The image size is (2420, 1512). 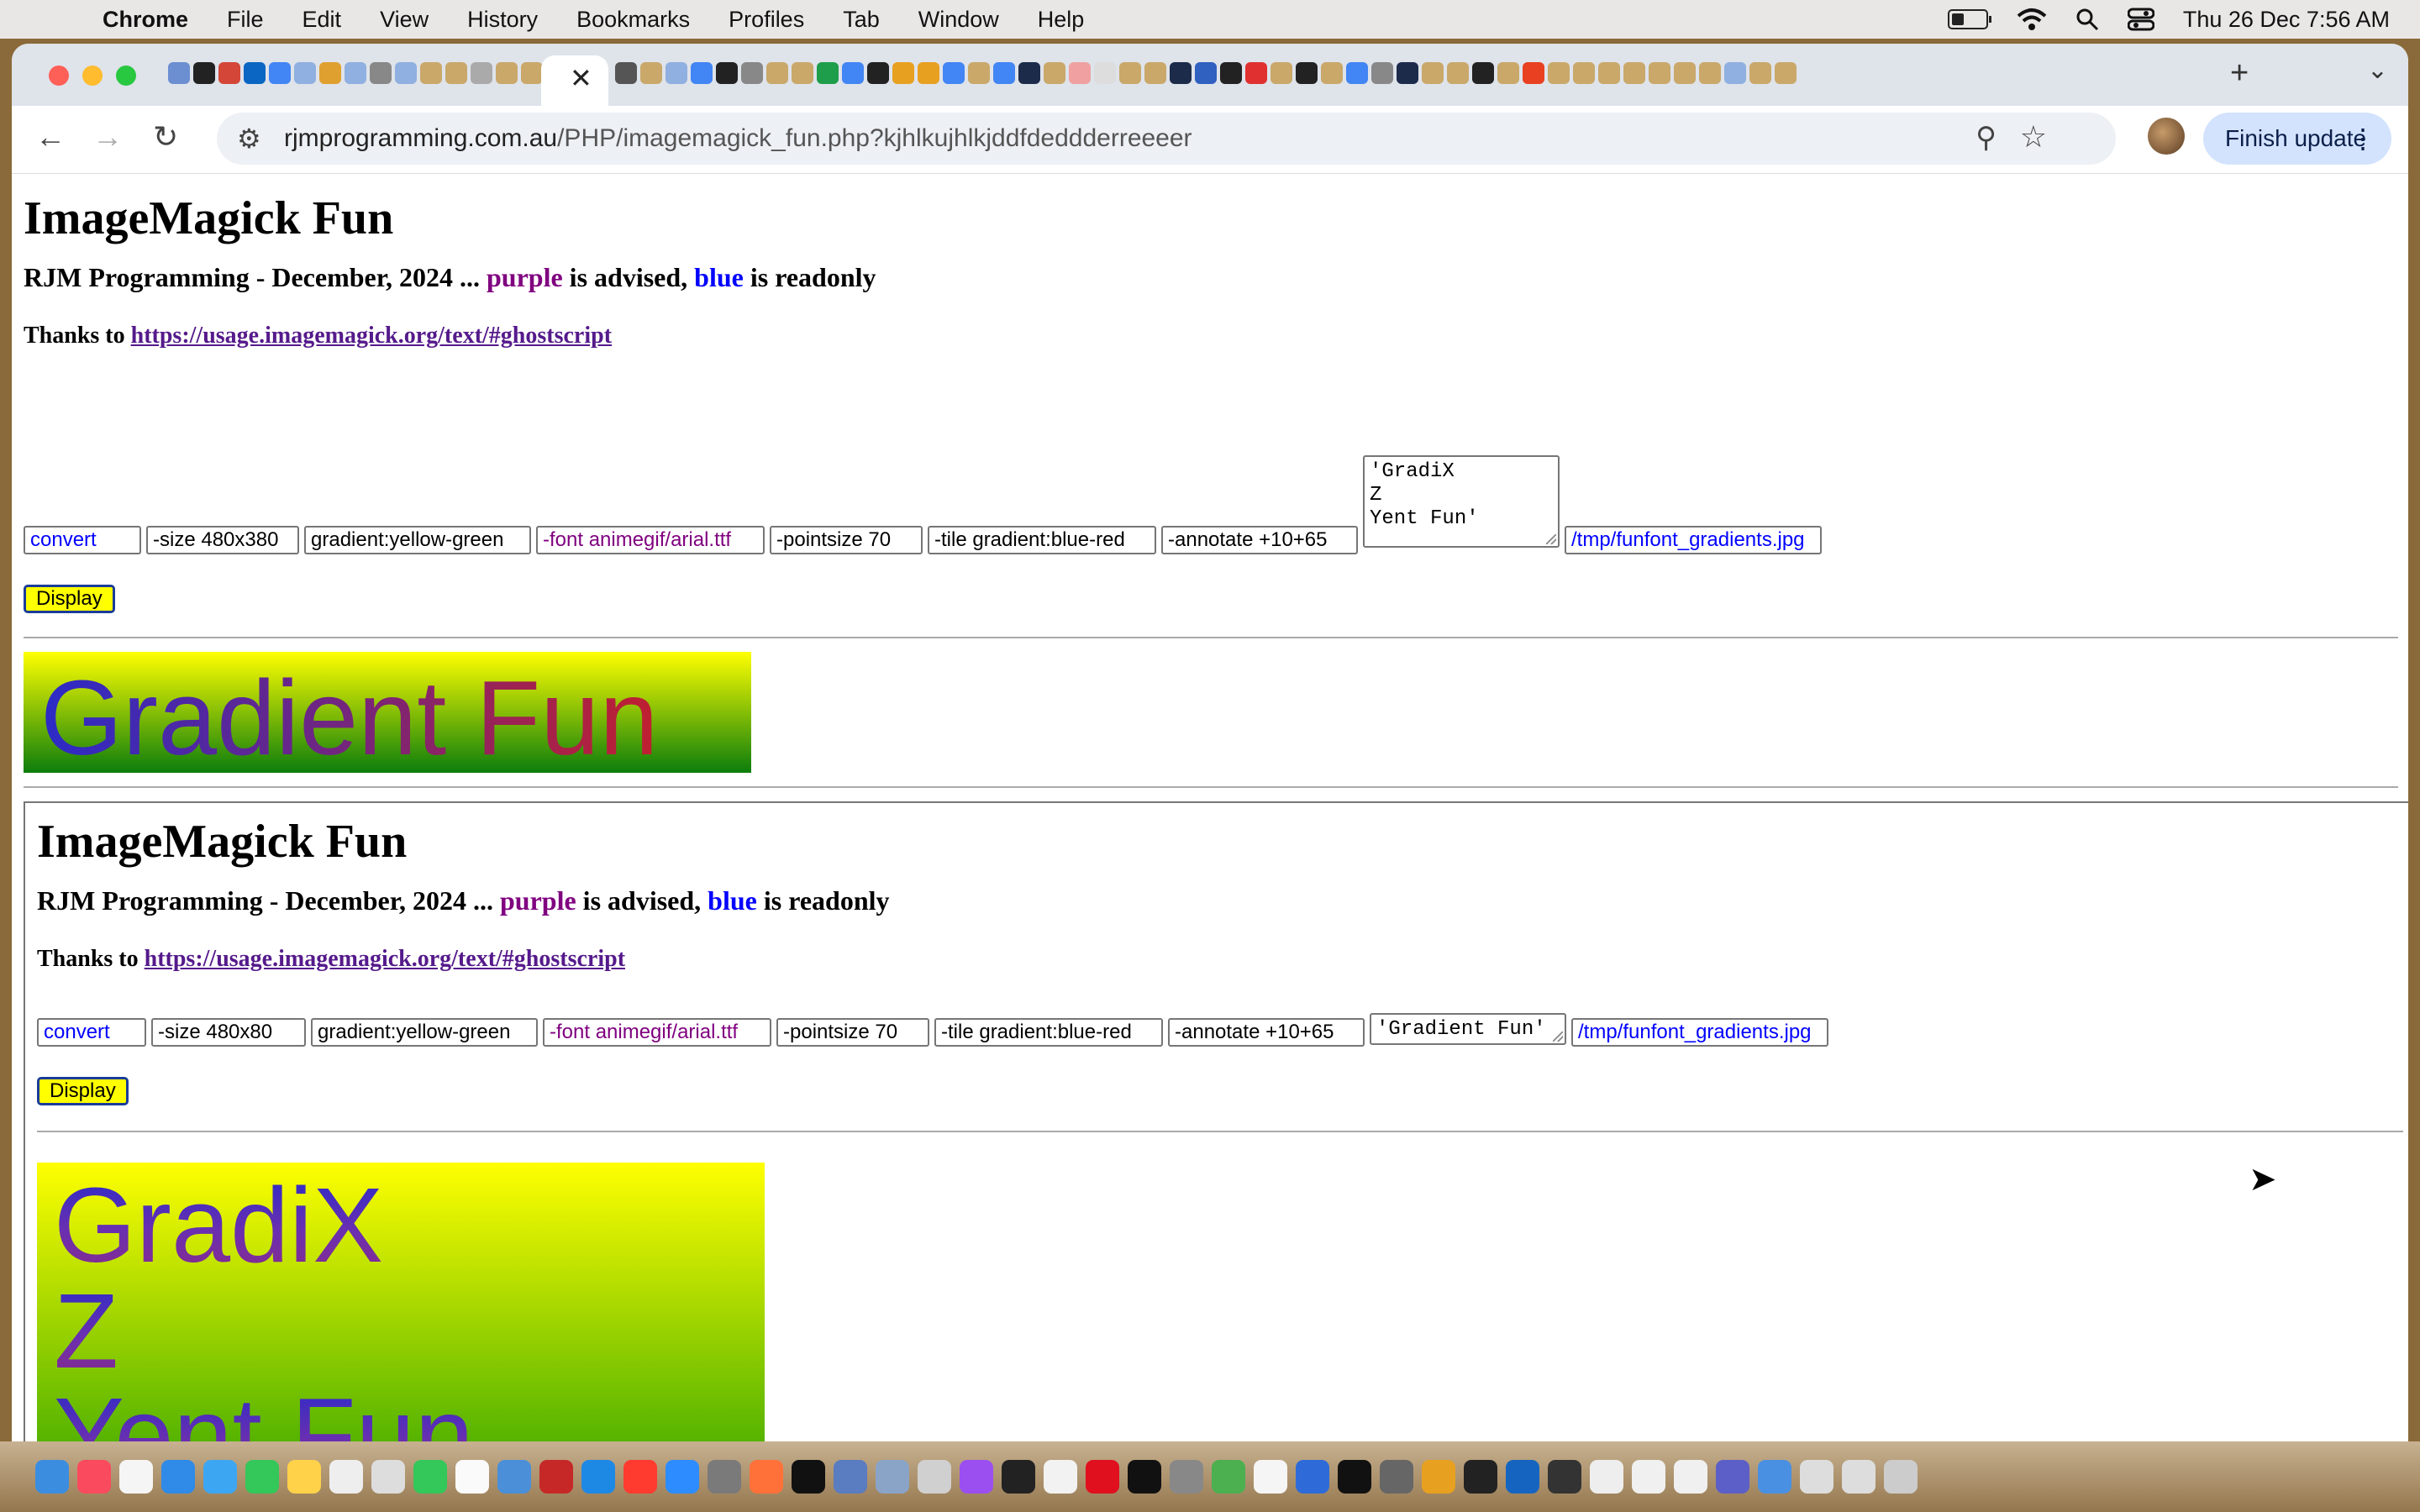 I want to click on news-icon, so click(x=640, y=1477).